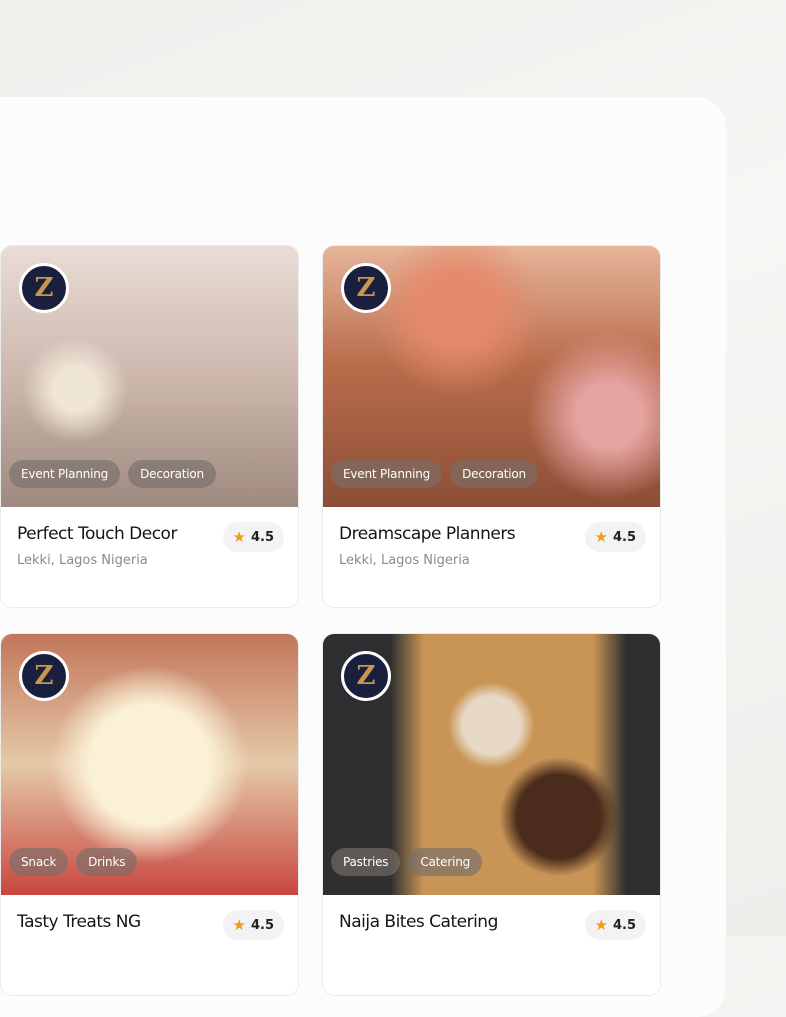 The width and height of the screenshot is (786, 1017). What do you see at coordinates (427, 534) in the screenshot?
I see `vendor-name: Dreamscape Planners` at bounding box center [427, 534].